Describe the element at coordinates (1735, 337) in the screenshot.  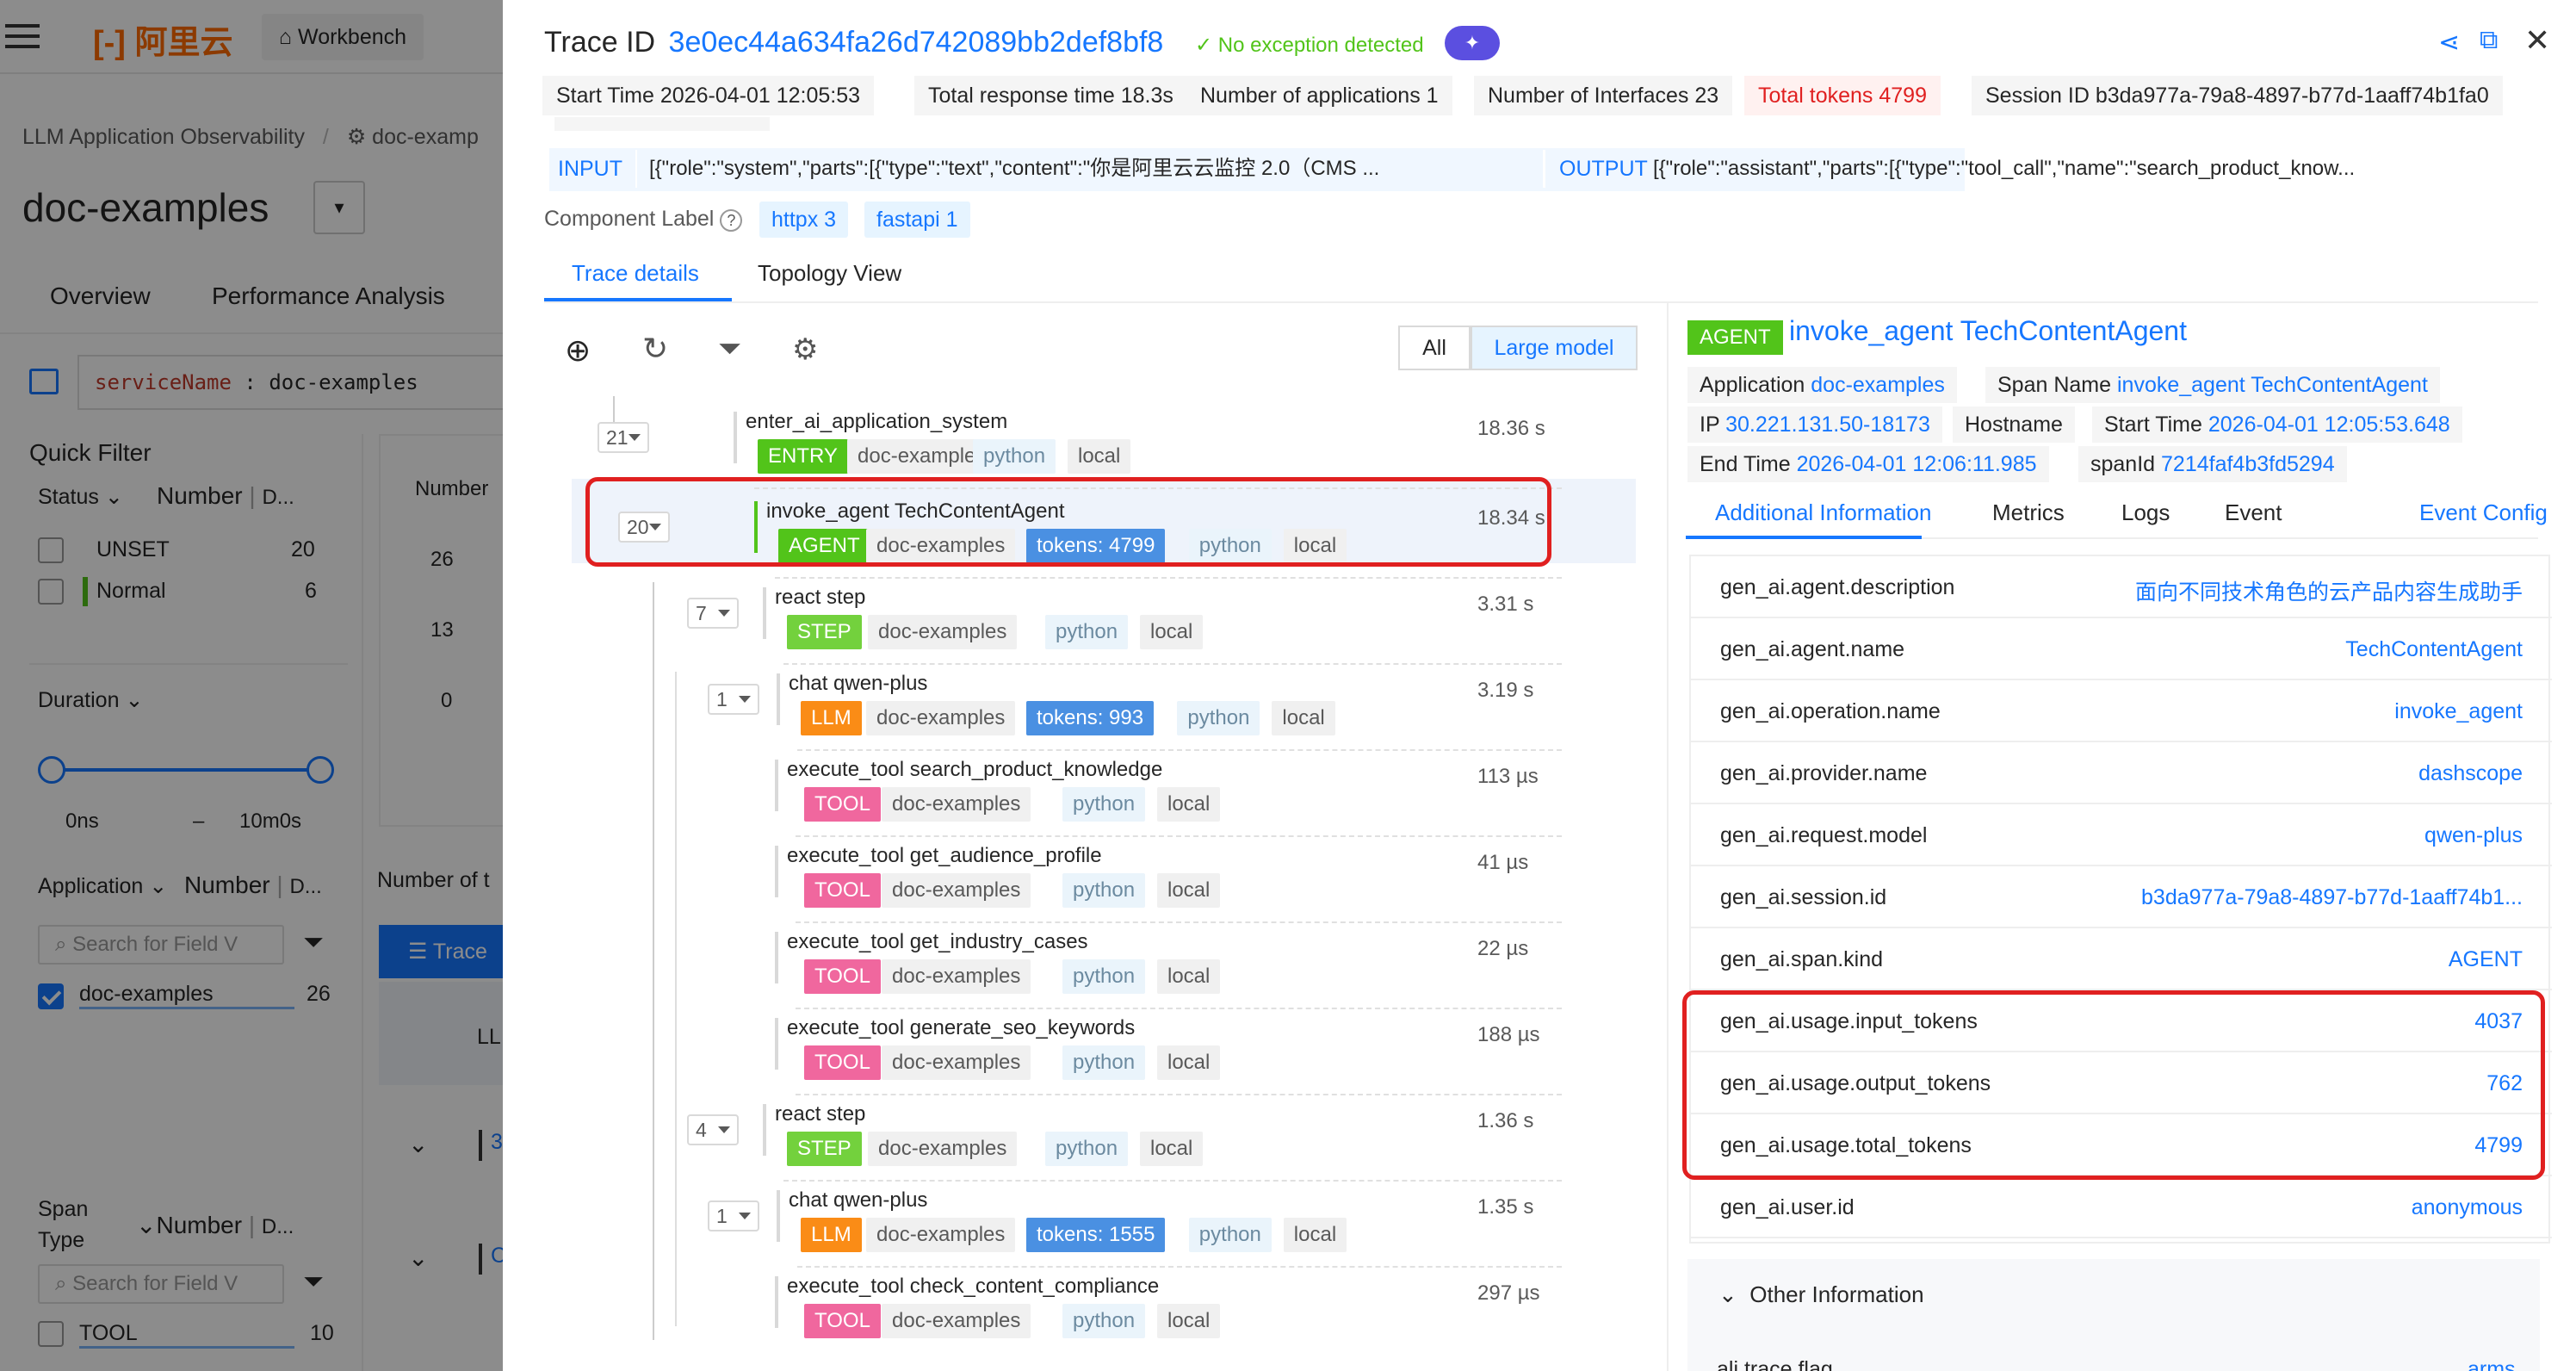
I see `detail-badge: AGENT` at that location.